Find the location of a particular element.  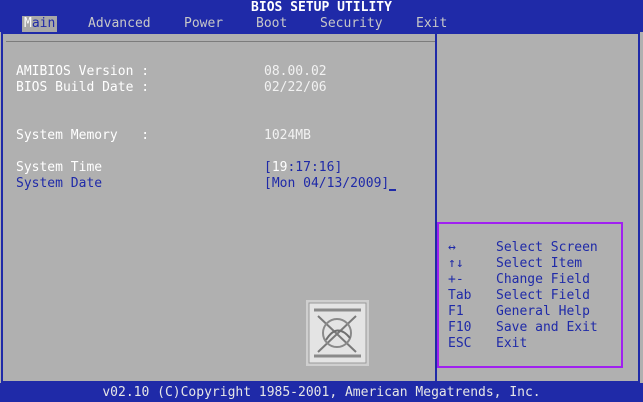

menu-tab-security: Security is located at coordinates (351, 24).